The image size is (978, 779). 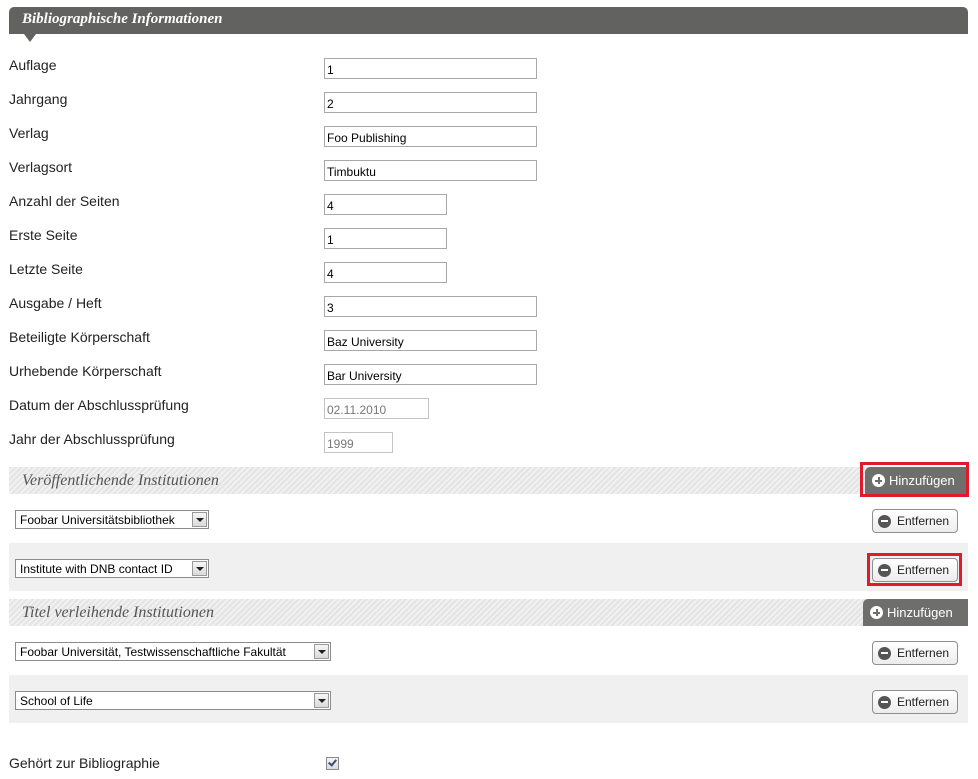 I want to click on letzte-seite-input, so click(x=385, y=272).